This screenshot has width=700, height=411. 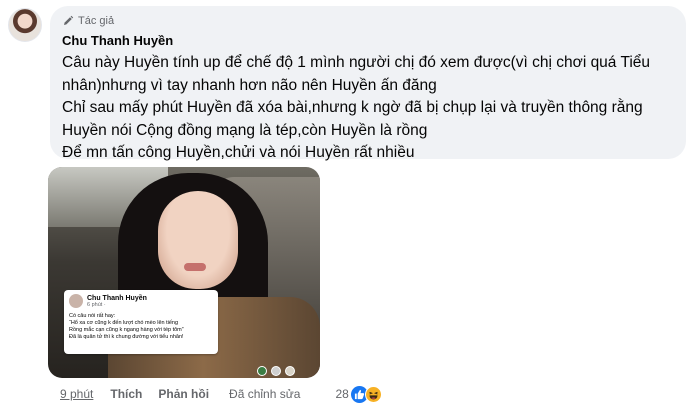 I want to click on screenshot-reaction-dots, so click(x=276, y=371).